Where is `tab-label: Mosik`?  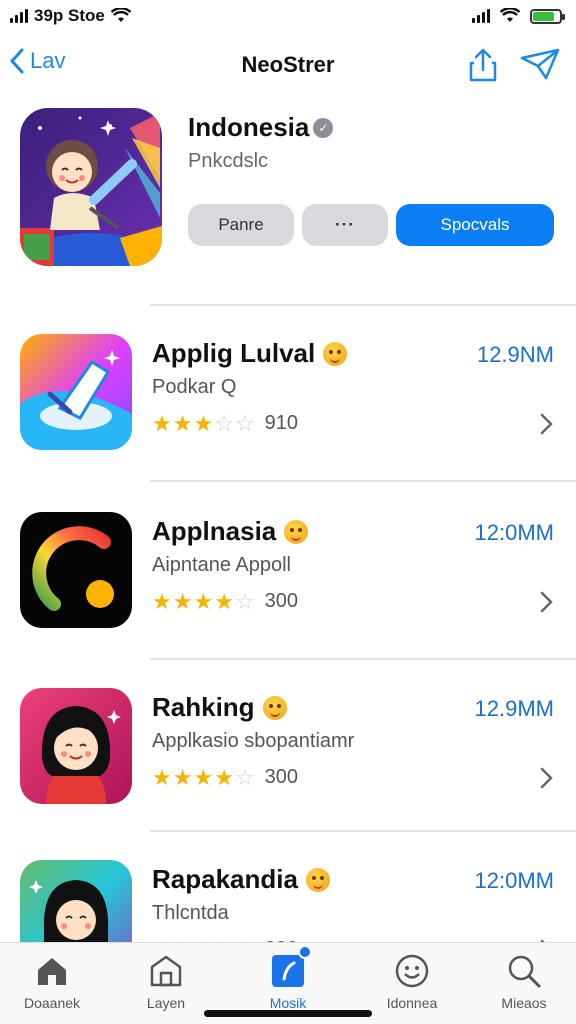 tab-label: Mosik is located at coordinates (288, 1003).